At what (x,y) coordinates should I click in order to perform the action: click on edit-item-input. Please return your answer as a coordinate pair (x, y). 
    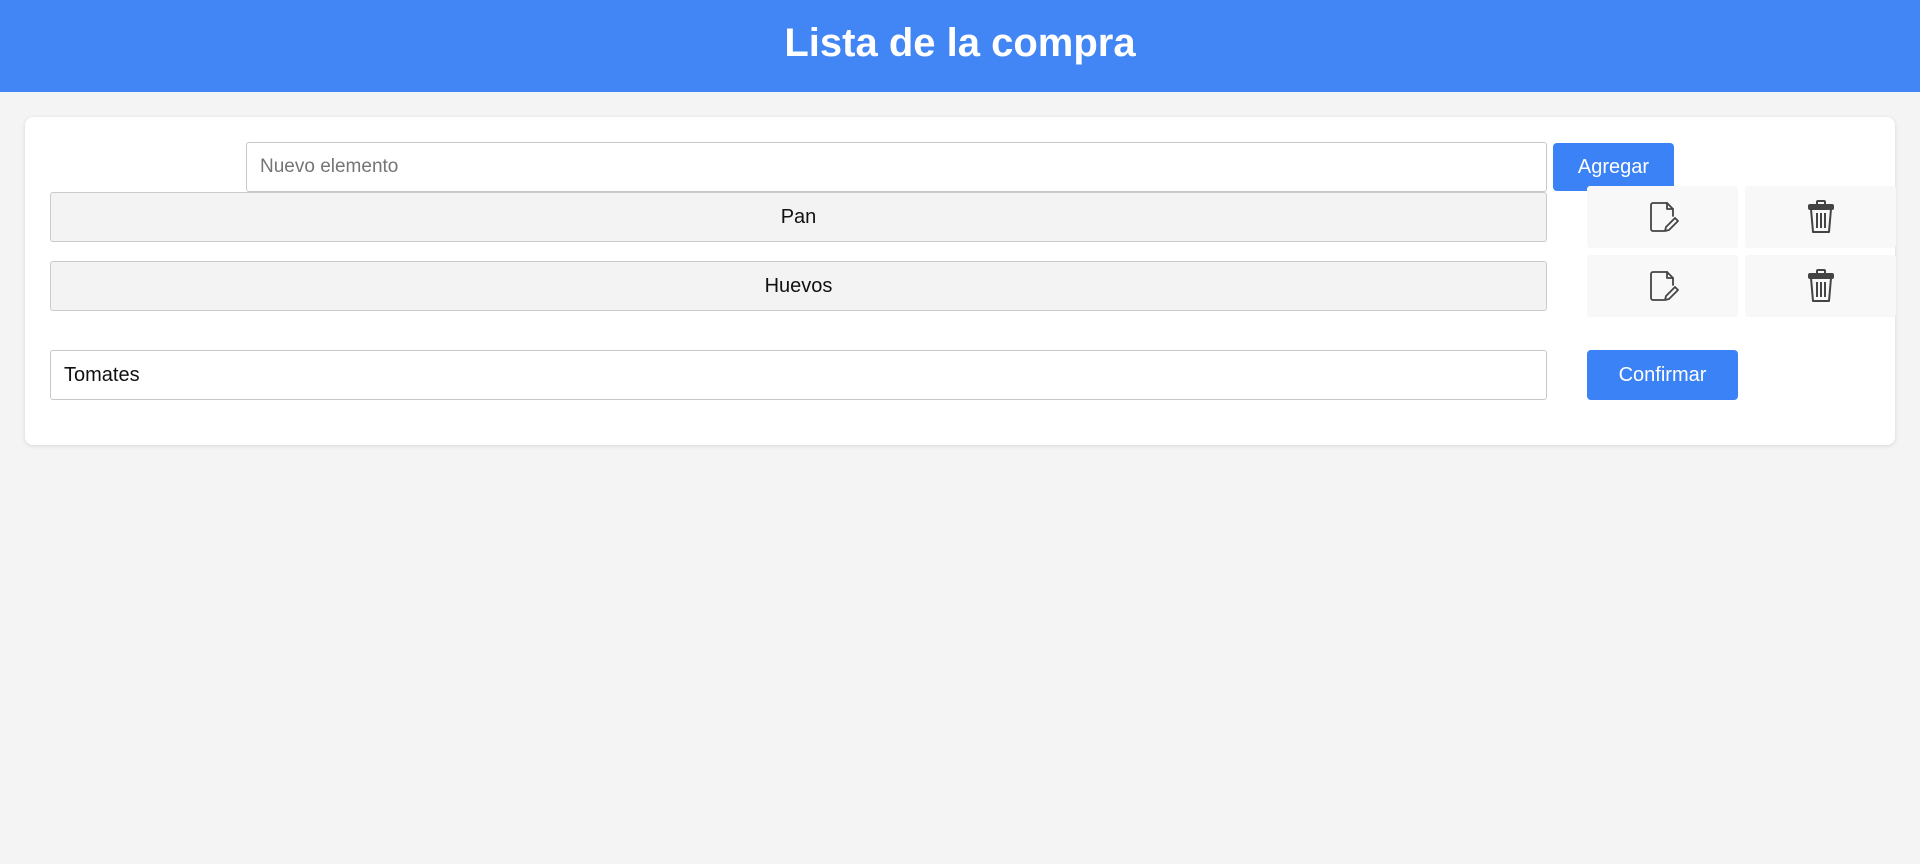
    Looking at the image, I should click on (798, 375).